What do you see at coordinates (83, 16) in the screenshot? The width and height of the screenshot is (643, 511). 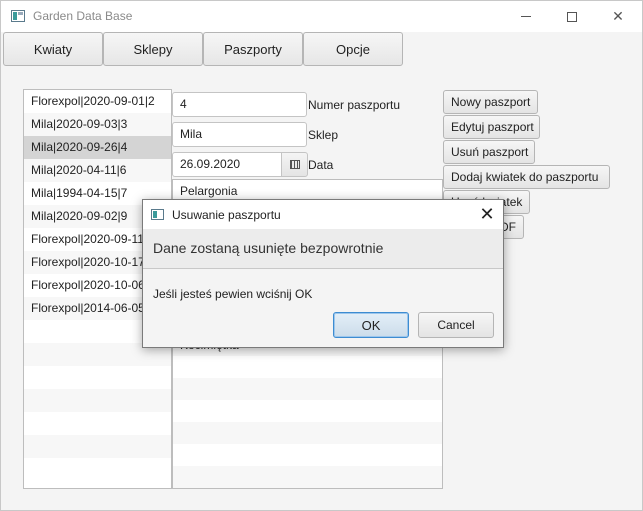 I see `window-title: Garden Data Base` at bounding box center [83, 16].